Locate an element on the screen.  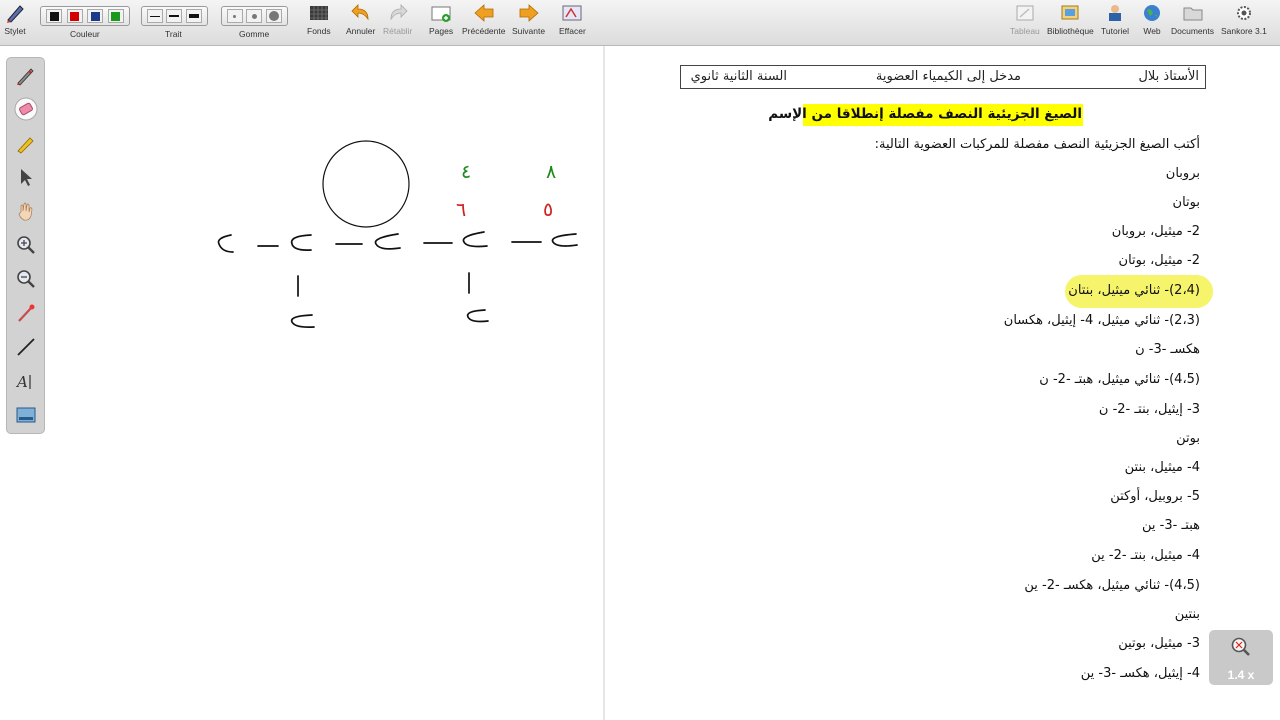
list-item: (4،5)- ثنائي ميثيل، هكسـ -2- ين is located at coordinates (1112, 585).